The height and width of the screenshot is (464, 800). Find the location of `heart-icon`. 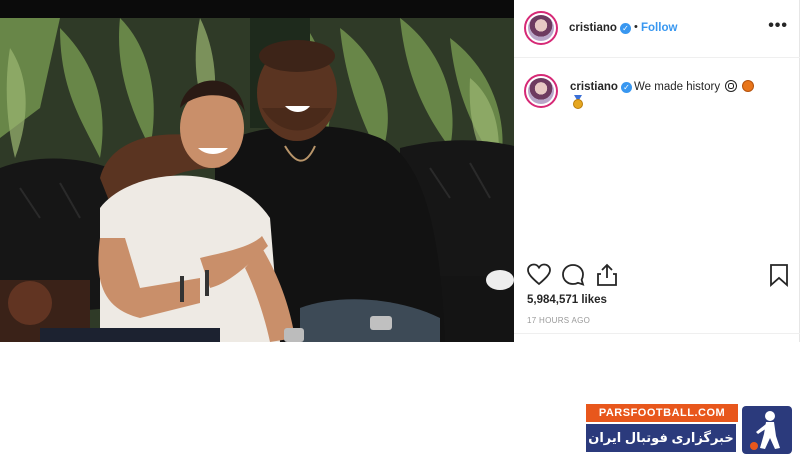

heart-icon is located at coordinates (539, 275).